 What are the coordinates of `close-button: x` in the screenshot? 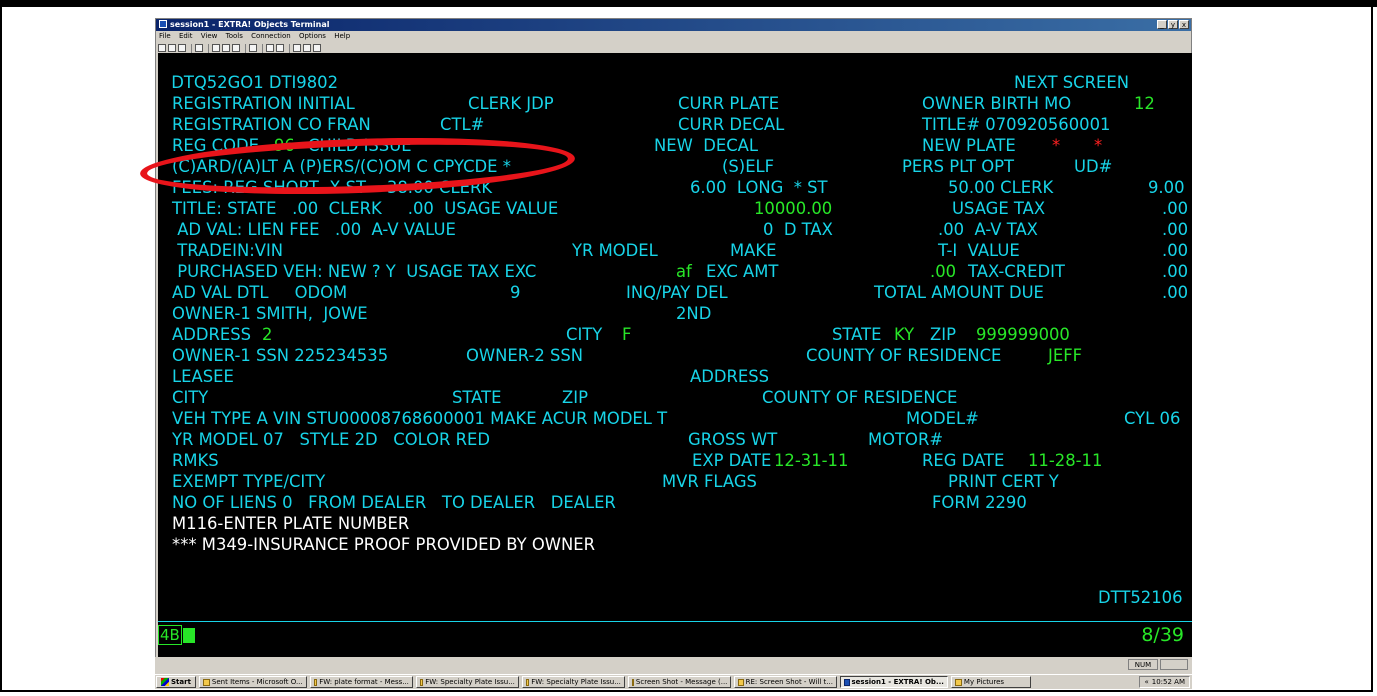 It's located at (1184, 24).